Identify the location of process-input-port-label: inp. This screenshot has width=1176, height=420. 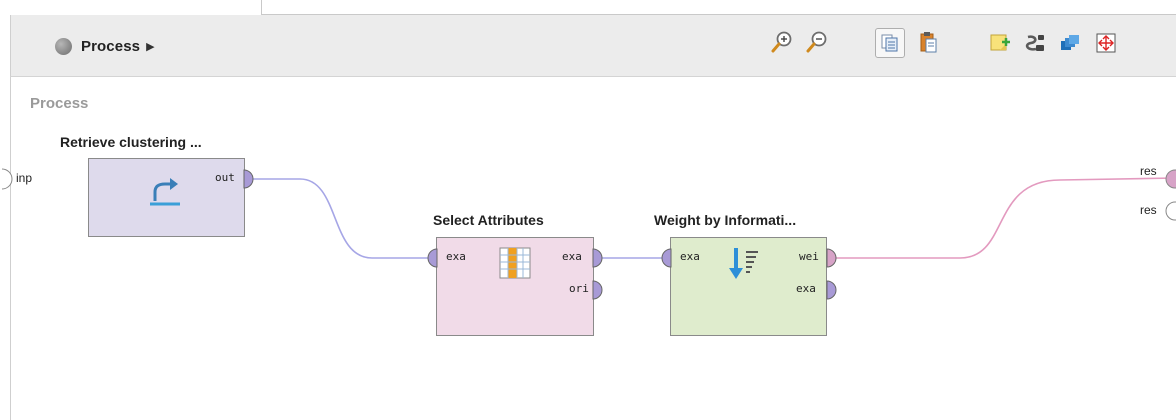
(24, 178).